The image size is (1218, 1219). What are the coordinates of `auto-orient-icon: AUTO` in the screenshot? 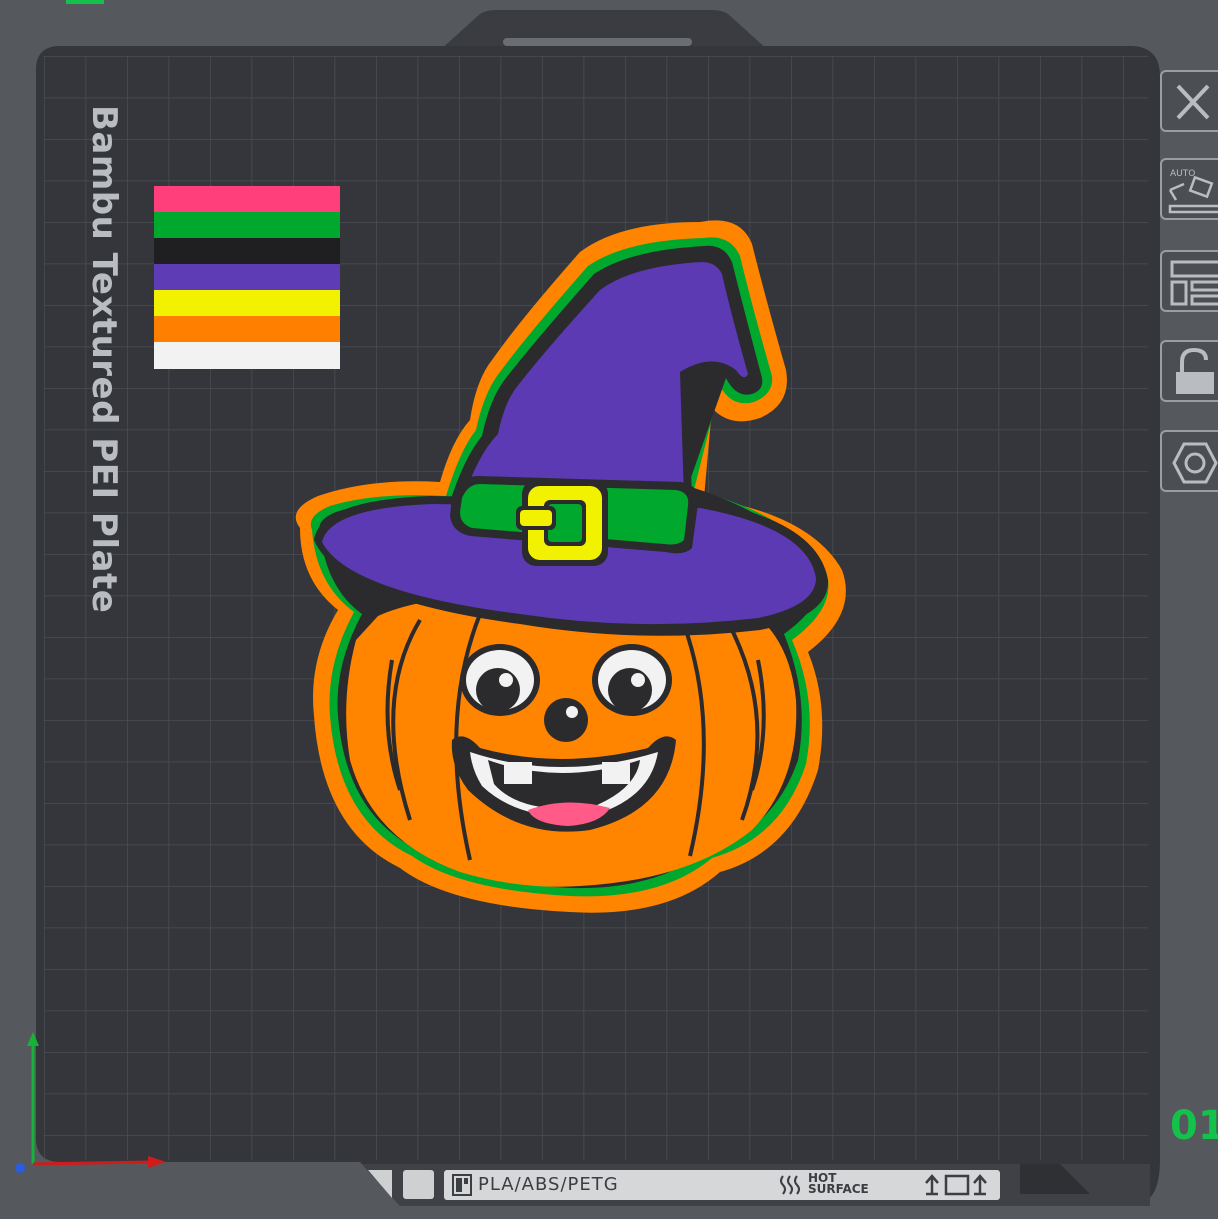 It's located at (1193, 191).